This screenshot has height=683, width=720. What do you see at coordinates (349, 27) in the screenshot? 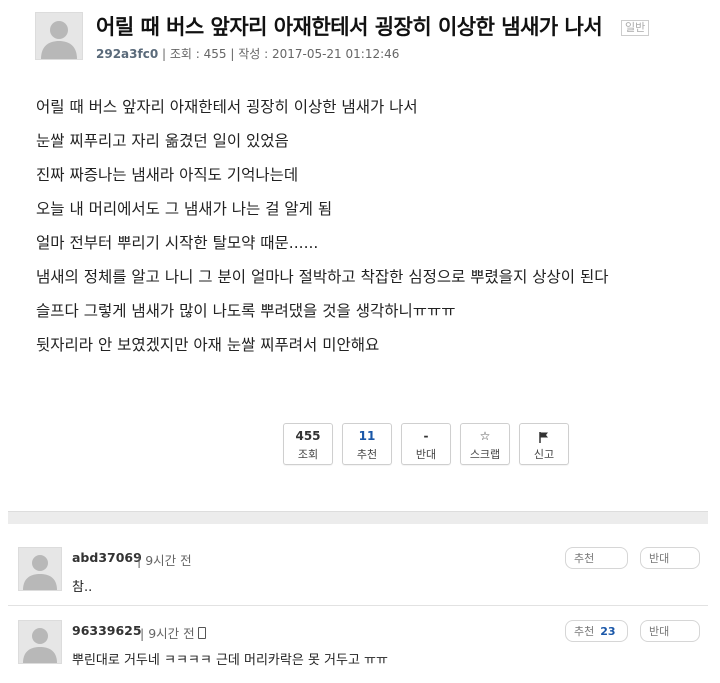
I see `post-title: 어릴 때 버스 앞자리 아재한테서 굉장히 이상한 냄새가 나서` at bounding box center [349, 27].